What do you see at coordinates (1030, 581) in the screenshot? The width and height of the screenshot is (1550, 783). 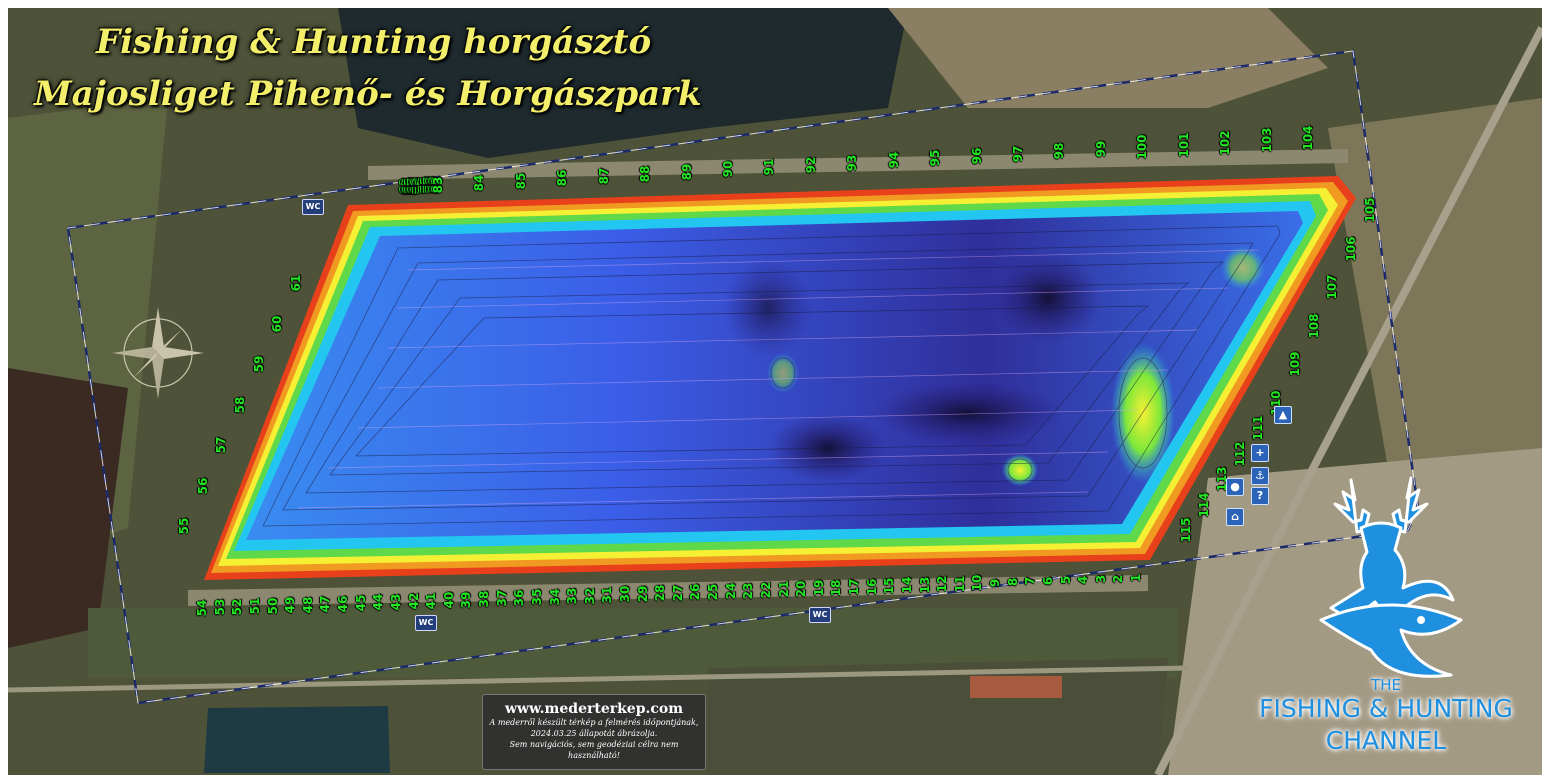 I see `peg-number: 7` at bounding box center [1030, 581].